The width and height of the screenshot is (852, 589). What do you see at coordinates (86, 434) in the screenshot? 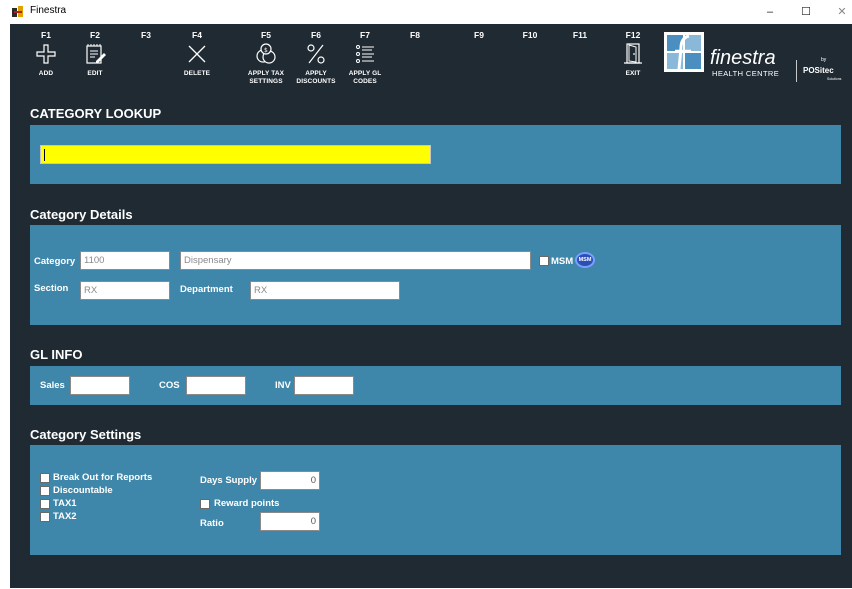
I see `category-settings-title: Category Settings` at bounding box center [86, 434].